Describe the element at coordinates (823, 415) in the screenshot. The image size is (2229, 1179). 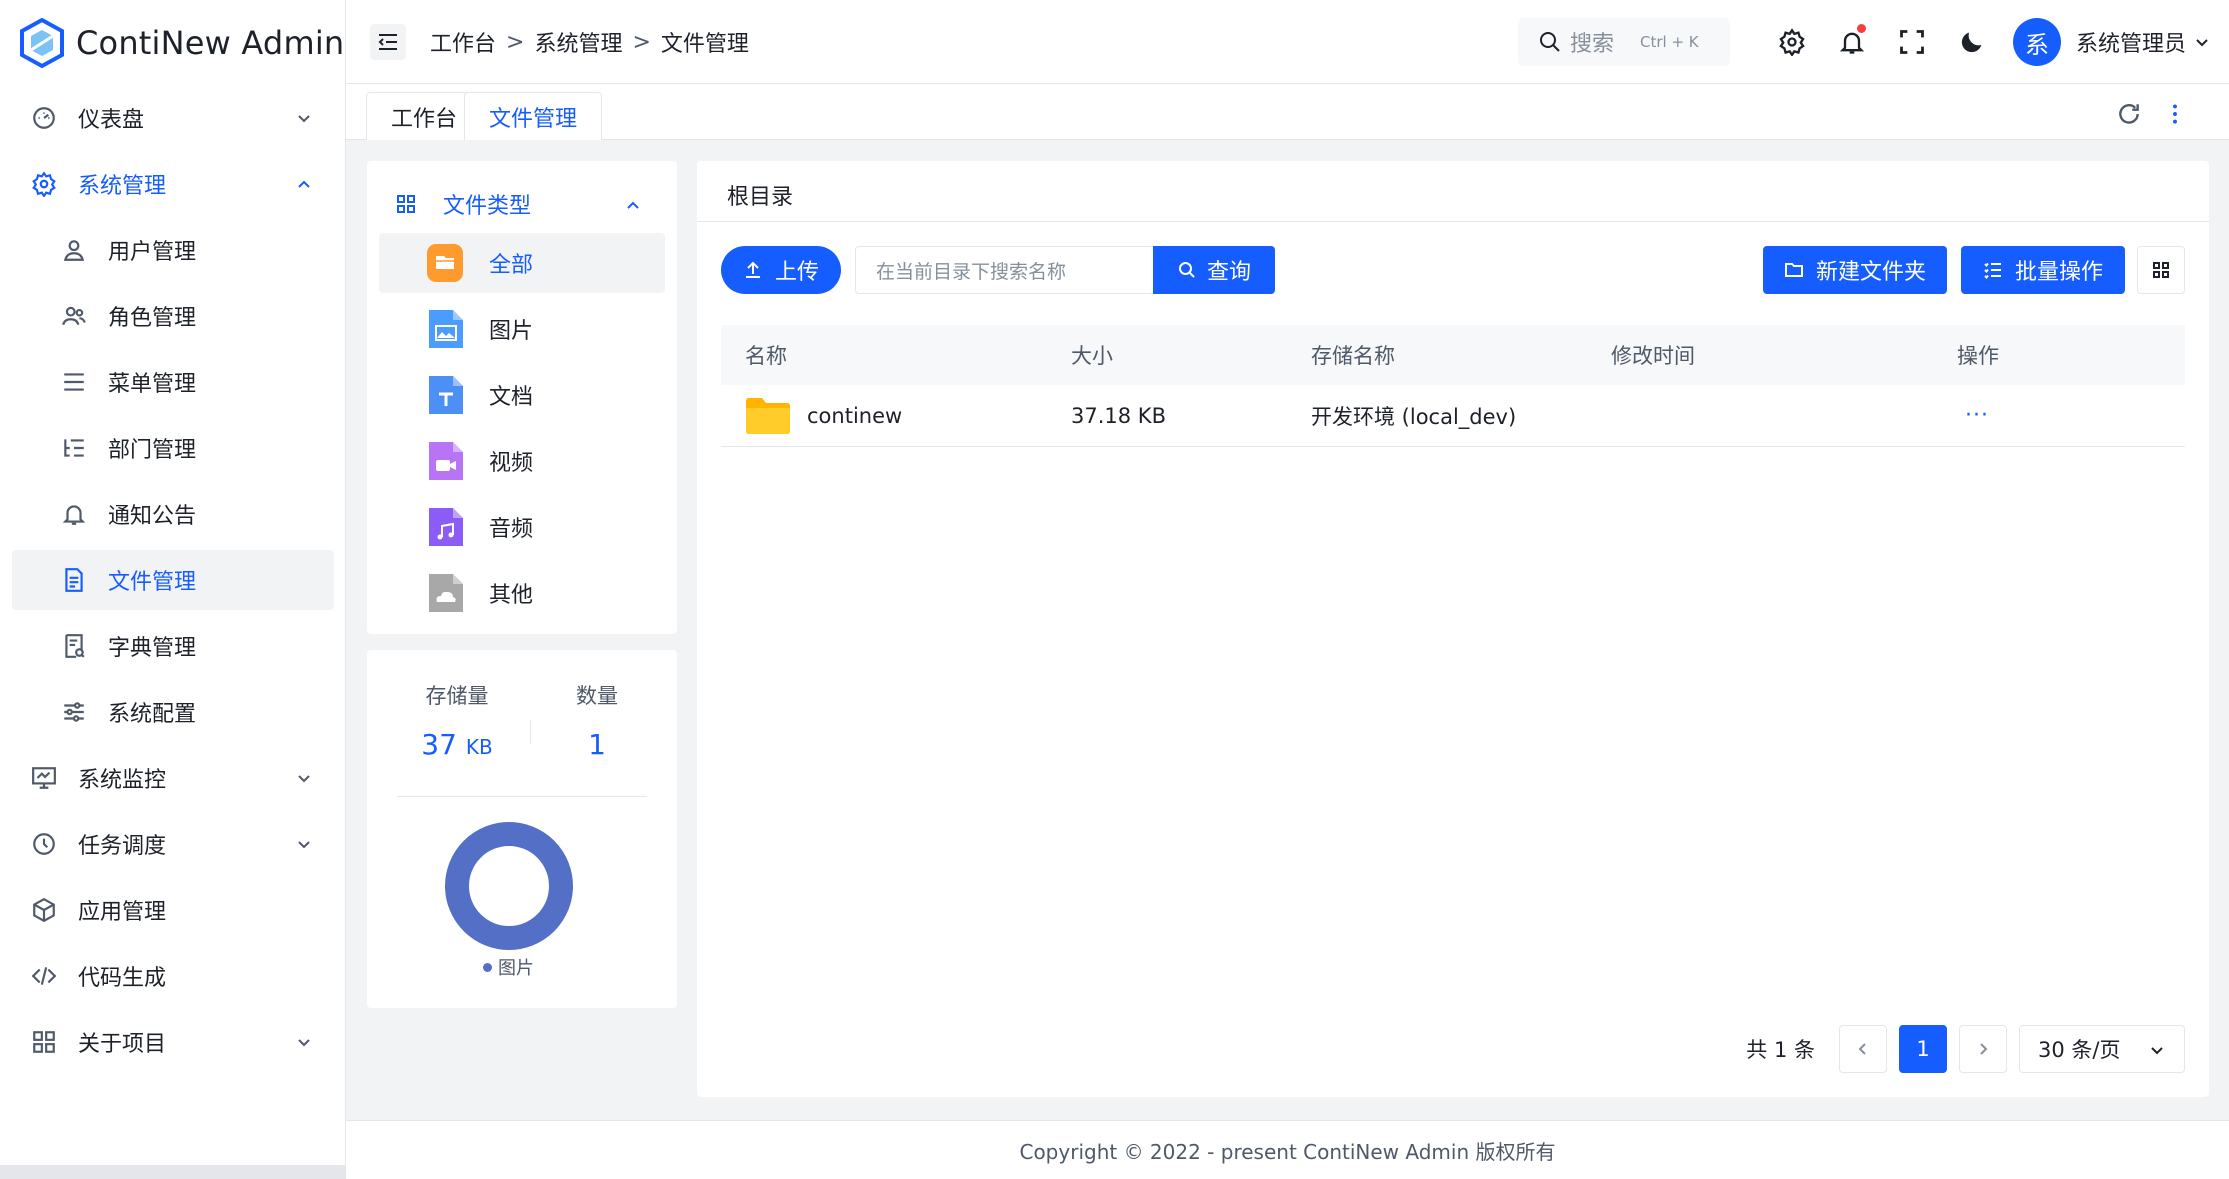
I see `file-name-cell: continew` at that location.